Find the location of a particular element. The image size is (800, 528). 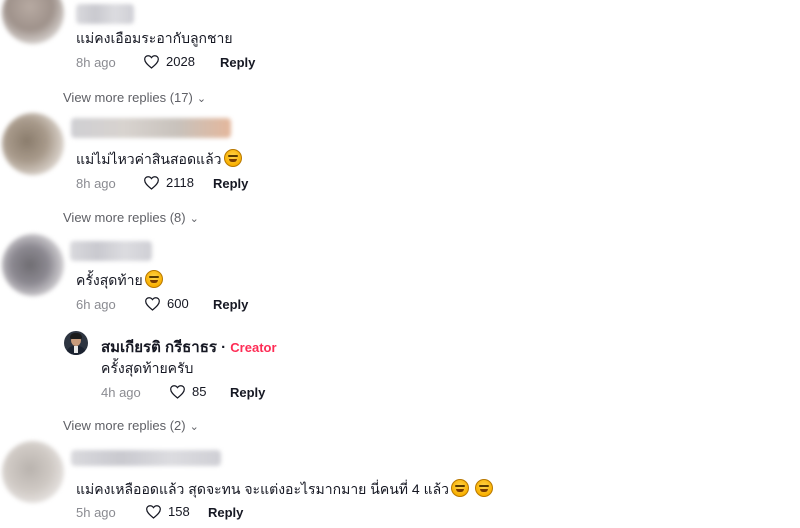

view-more-replies: View more replies (8) ⌄ is located at coordinates (131, 217).